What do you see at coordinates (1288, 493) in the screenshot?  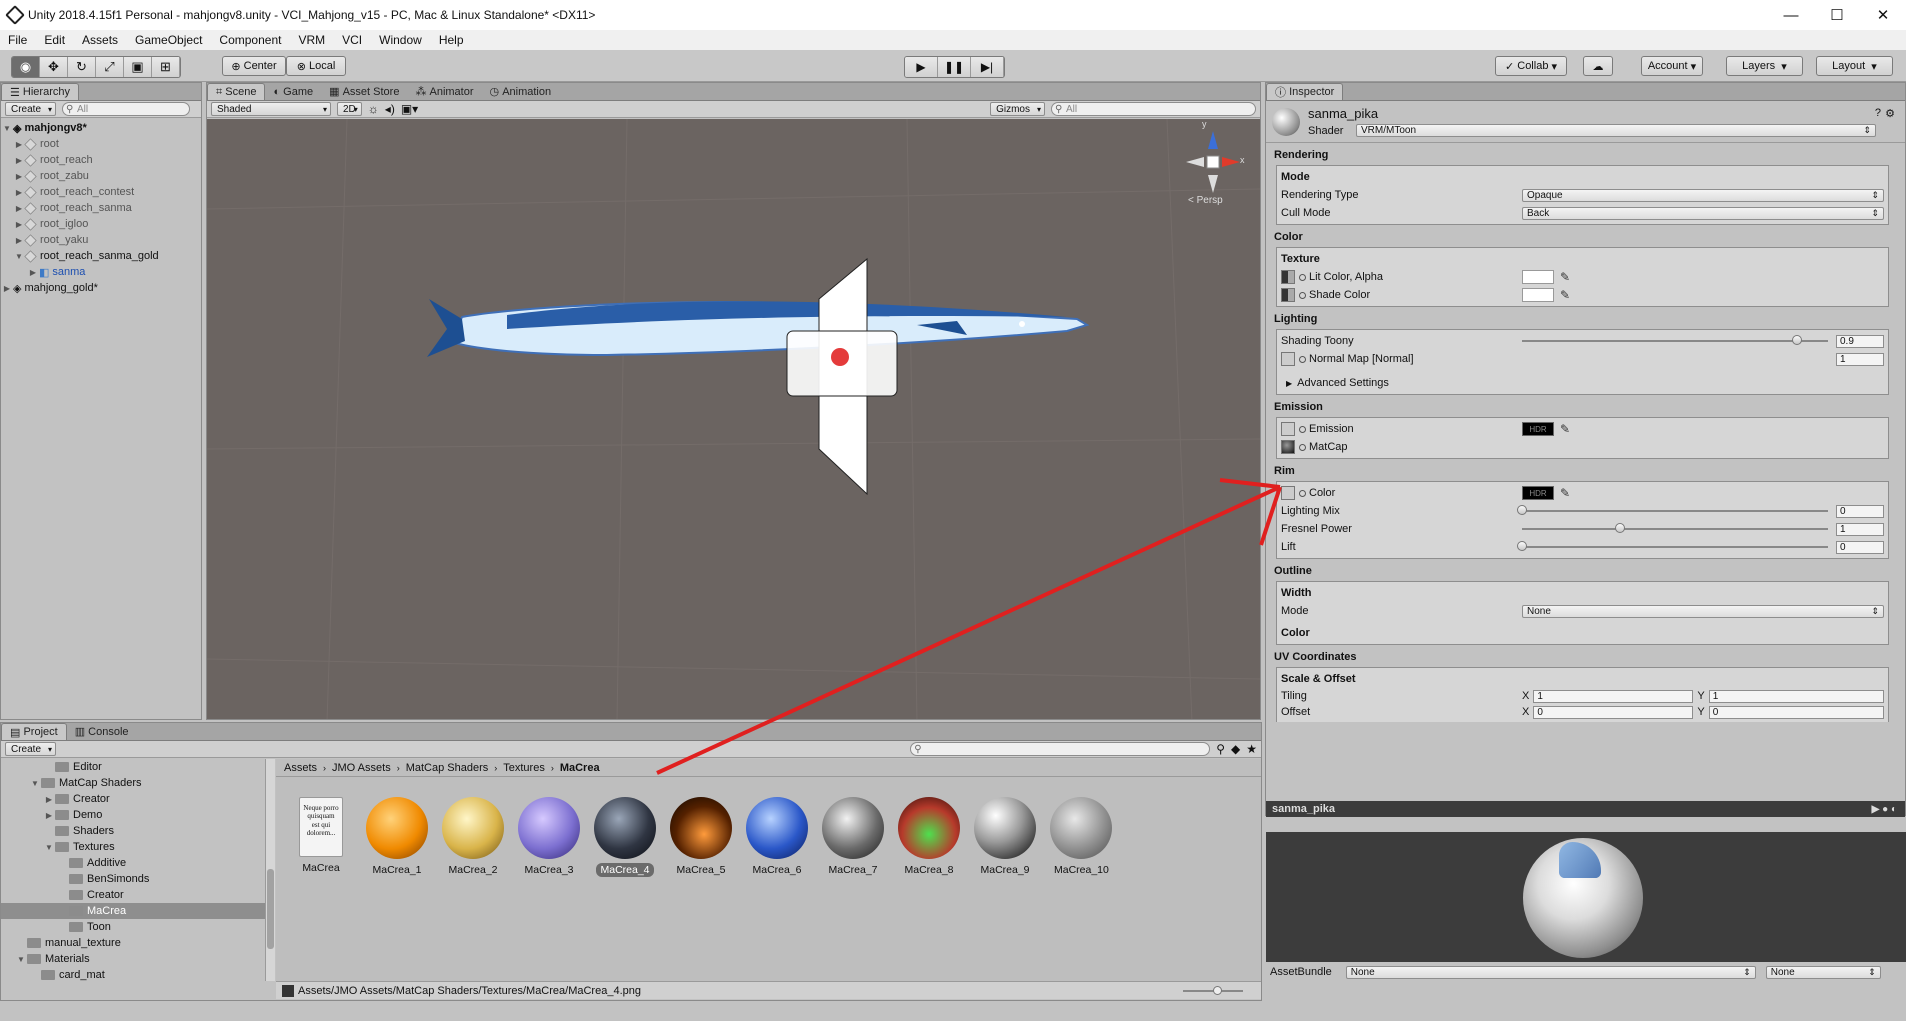 I see `rim-texture-slot` at bounding box center [1288, 493].